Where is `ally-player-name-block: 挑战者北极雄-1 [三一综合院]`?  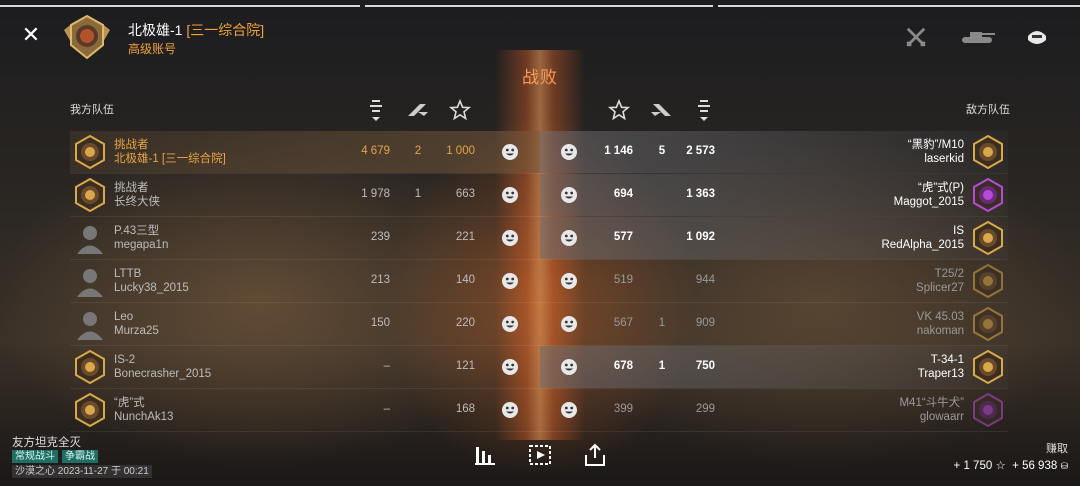 ally-player-name-block: 挑战者北极雄-1 [三一综合院] is located at coordinates (170, 152).